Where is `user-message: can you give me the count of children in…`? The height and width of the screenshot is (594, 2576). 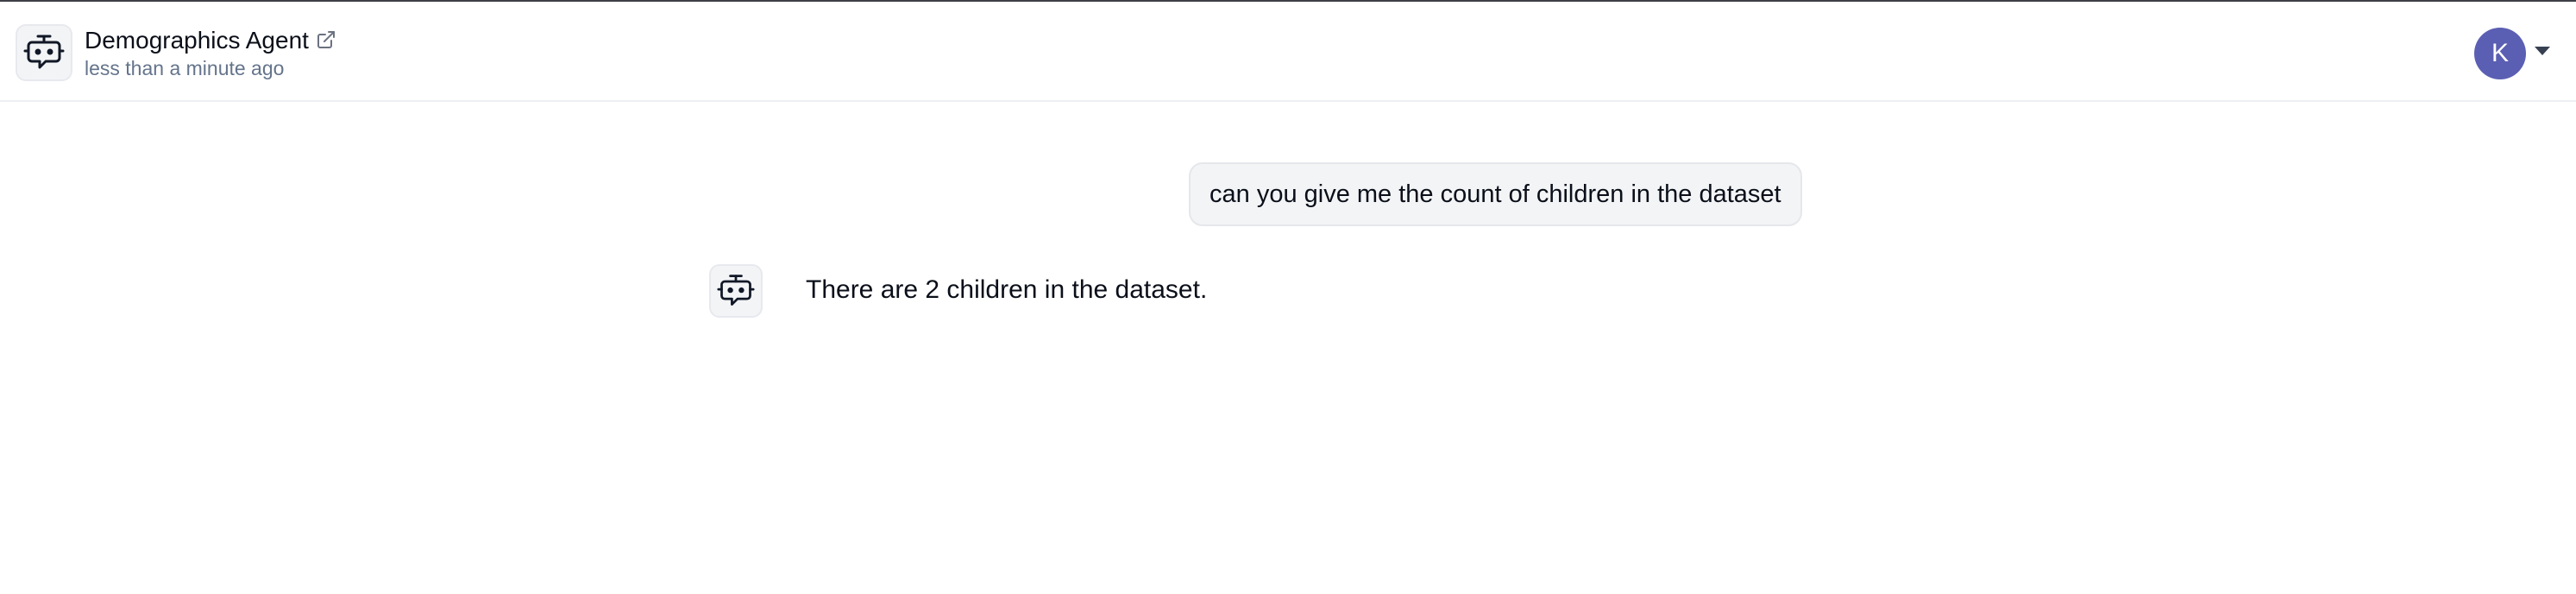 user-message: can you give me the count of children in… is located at coordinates (1495, 194).